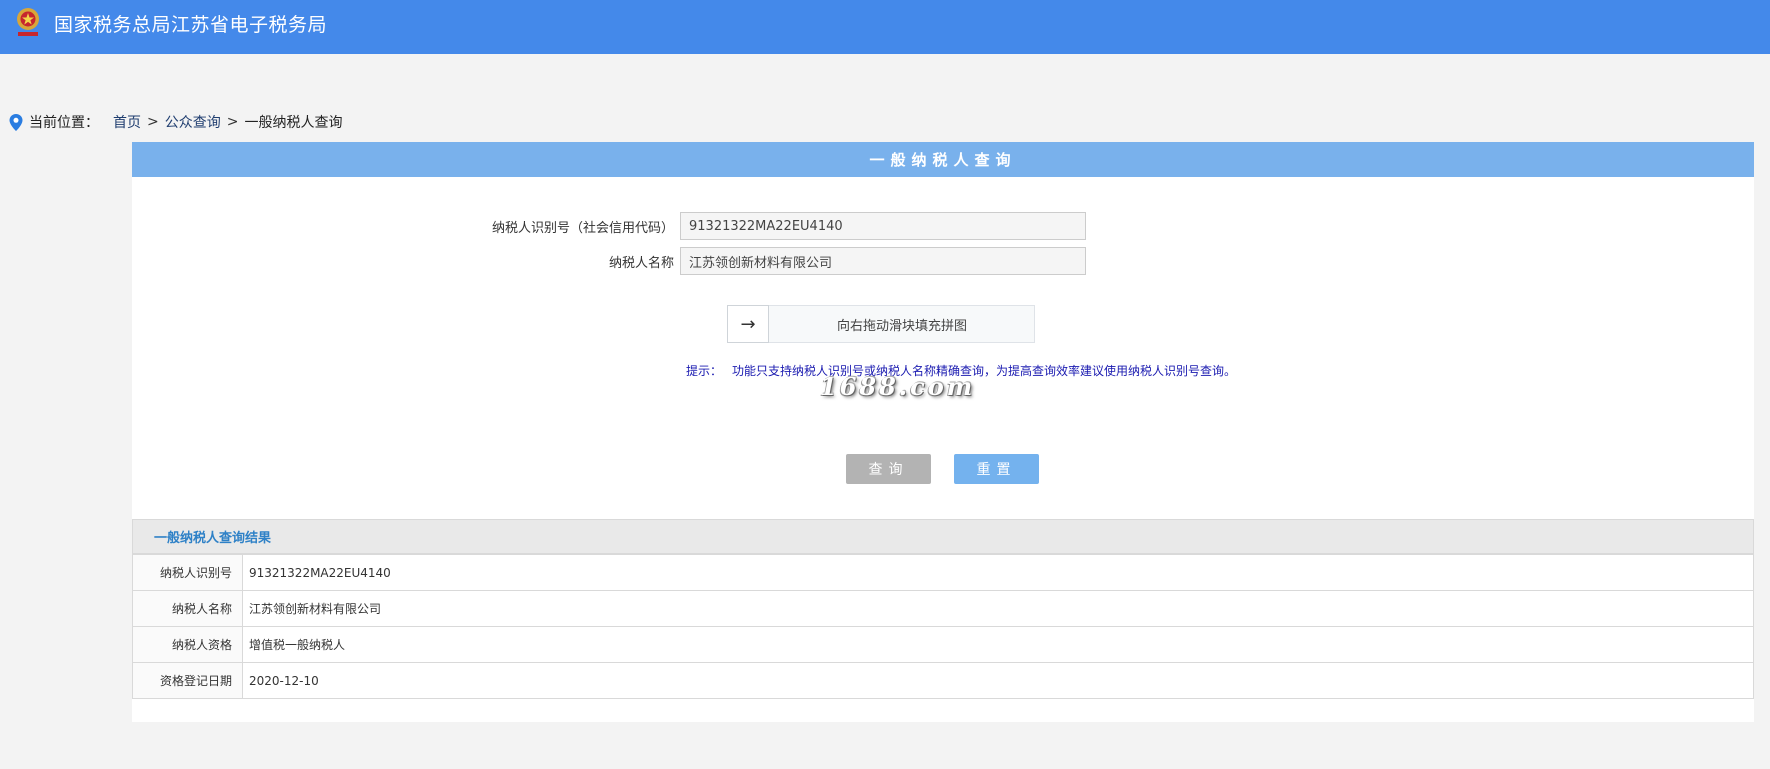 This screenshot has width=1770, height=769. I want to click on taxpayer-id-row: 纳税人识别号（社会信用代码）, so click(730, 226).